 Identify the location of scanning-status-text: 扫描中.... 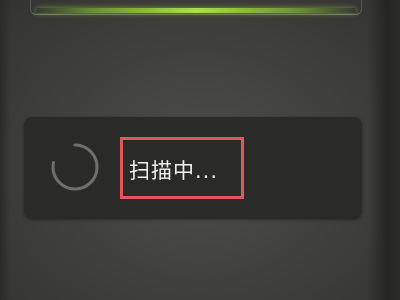
(174, 171).